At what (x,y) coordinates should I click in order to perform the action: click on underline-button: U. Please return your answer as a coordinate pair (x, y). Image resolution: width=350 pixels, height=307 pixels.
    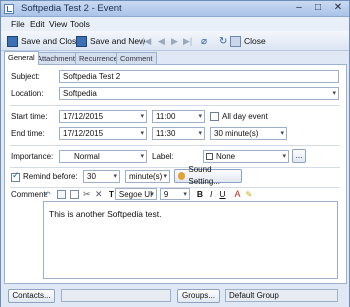
    Looking at the image, I should click on (222, 194).